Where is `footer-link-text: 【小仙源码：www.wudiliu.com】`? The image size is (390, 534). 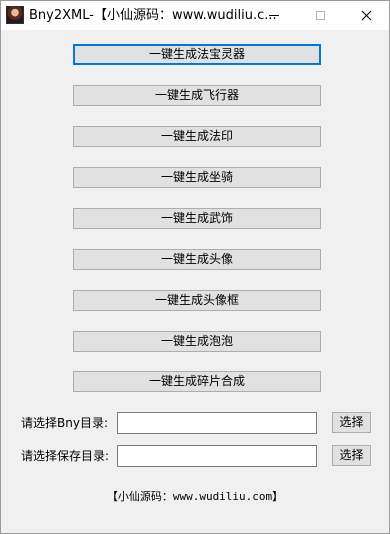
footer-link-text: 【小仙源码：www.wudiliu.com】 is located at coordinates (195, 496).